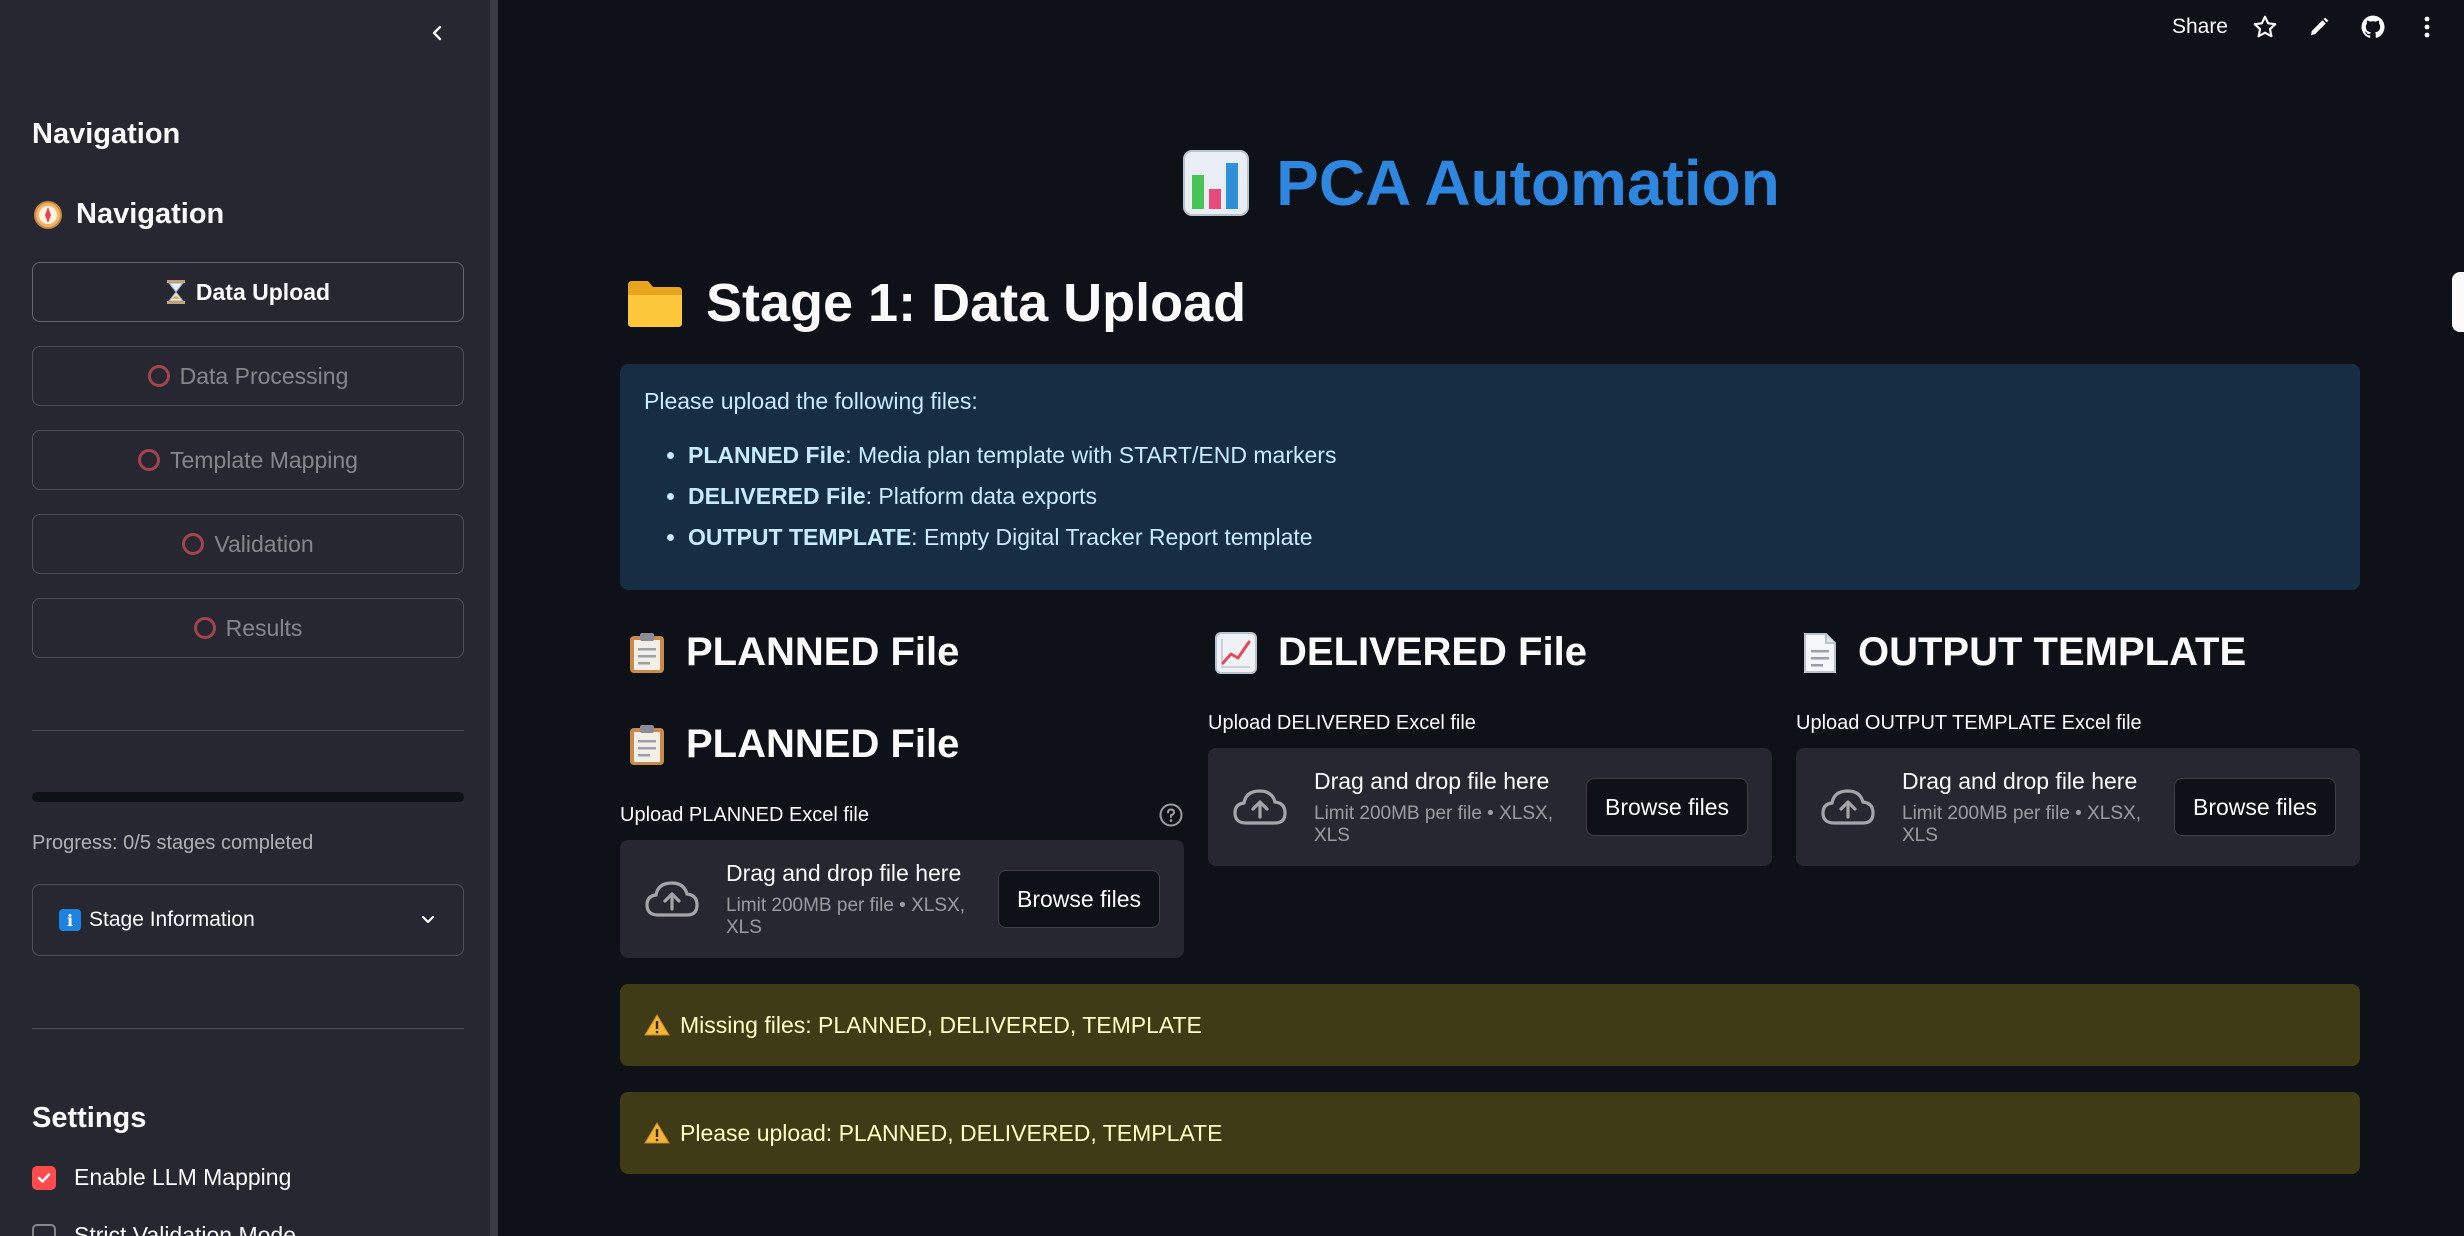 This screenshot has height=1236, width=2464. I want to click on progress-text: Progress: 0/5 stages completed, so click(173, 843).